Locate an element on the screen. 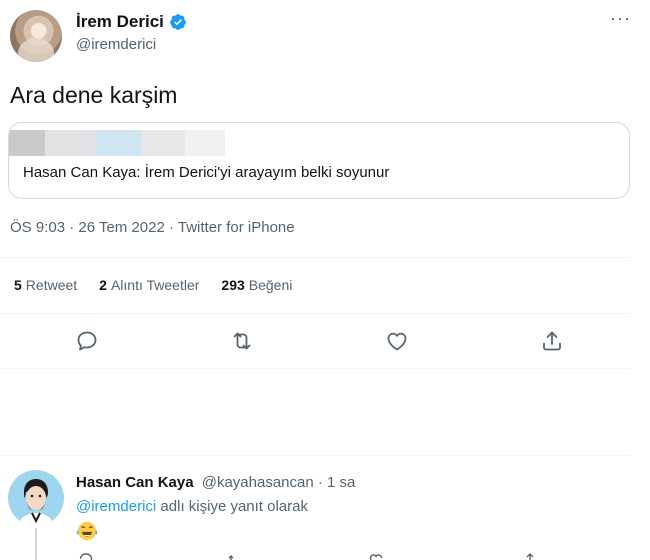  more-options-icon: ··· is located at coordinates (620, 18).